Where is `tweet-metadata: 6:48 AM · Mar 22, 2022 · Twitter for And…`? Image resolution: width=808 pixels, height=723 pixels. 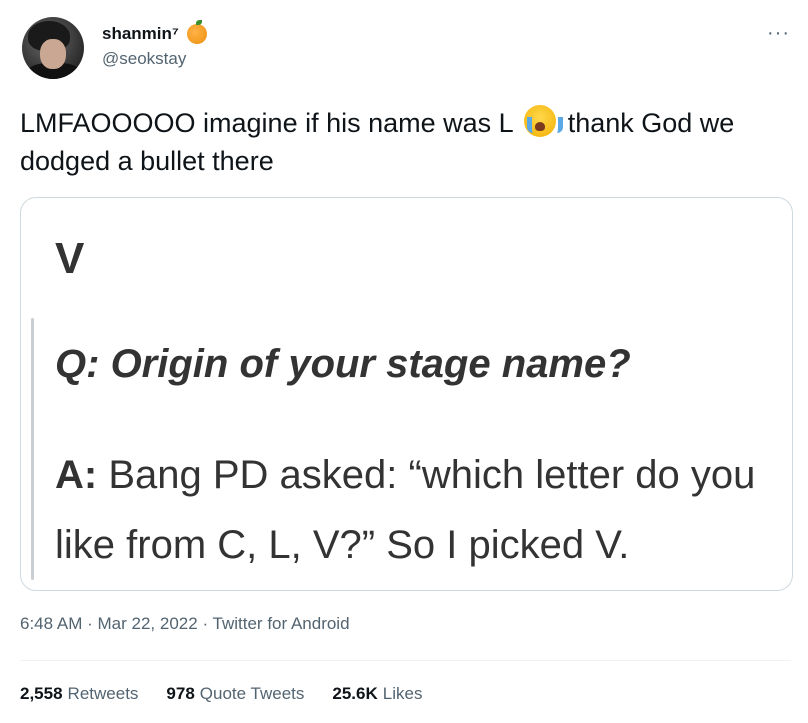
tweet-metadata: 6:48 AM · Mar 22, 2022 · Twitter for And… is located at coordinates (185, 624).